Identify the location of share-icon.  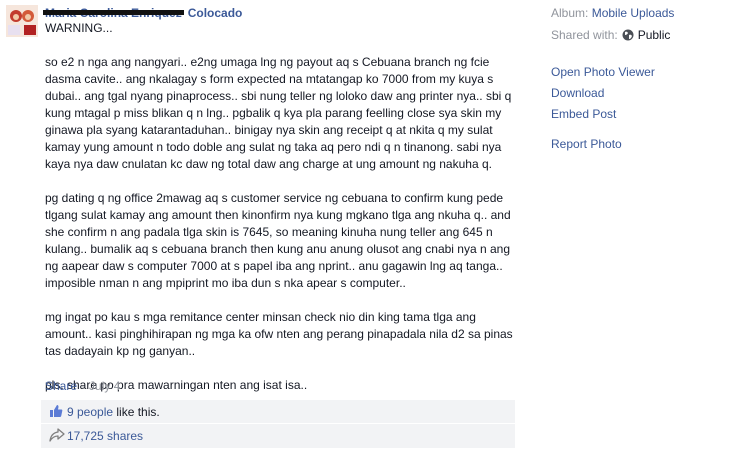
(57, 436).